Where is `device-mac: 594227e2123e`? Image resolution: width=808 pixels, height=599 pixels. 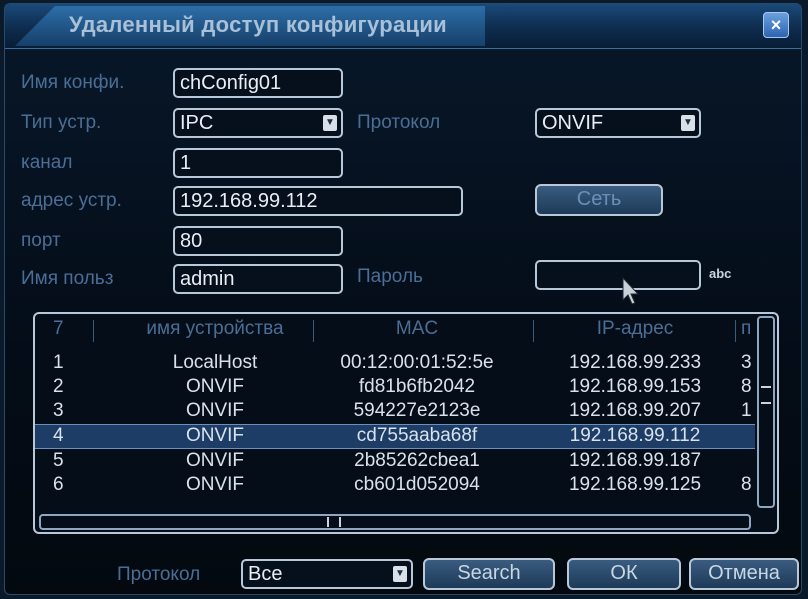
device-mac: 594227e2123e is located at coordinates (417, 410).